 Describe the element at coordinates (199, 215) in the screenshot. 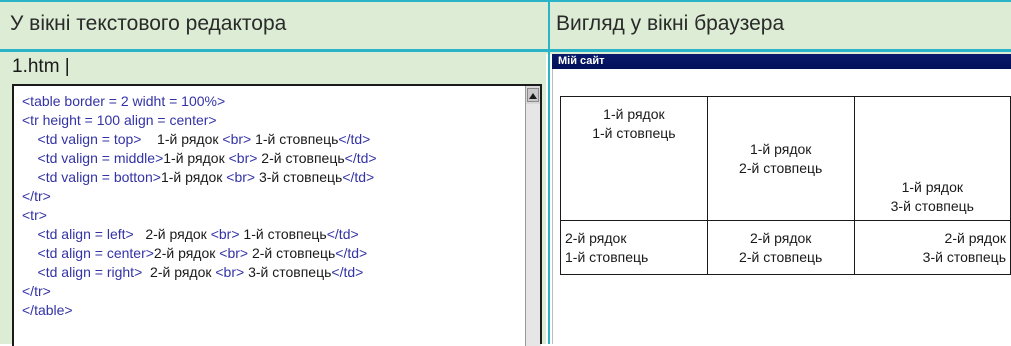

I see `code-line: <tr>` at that location.